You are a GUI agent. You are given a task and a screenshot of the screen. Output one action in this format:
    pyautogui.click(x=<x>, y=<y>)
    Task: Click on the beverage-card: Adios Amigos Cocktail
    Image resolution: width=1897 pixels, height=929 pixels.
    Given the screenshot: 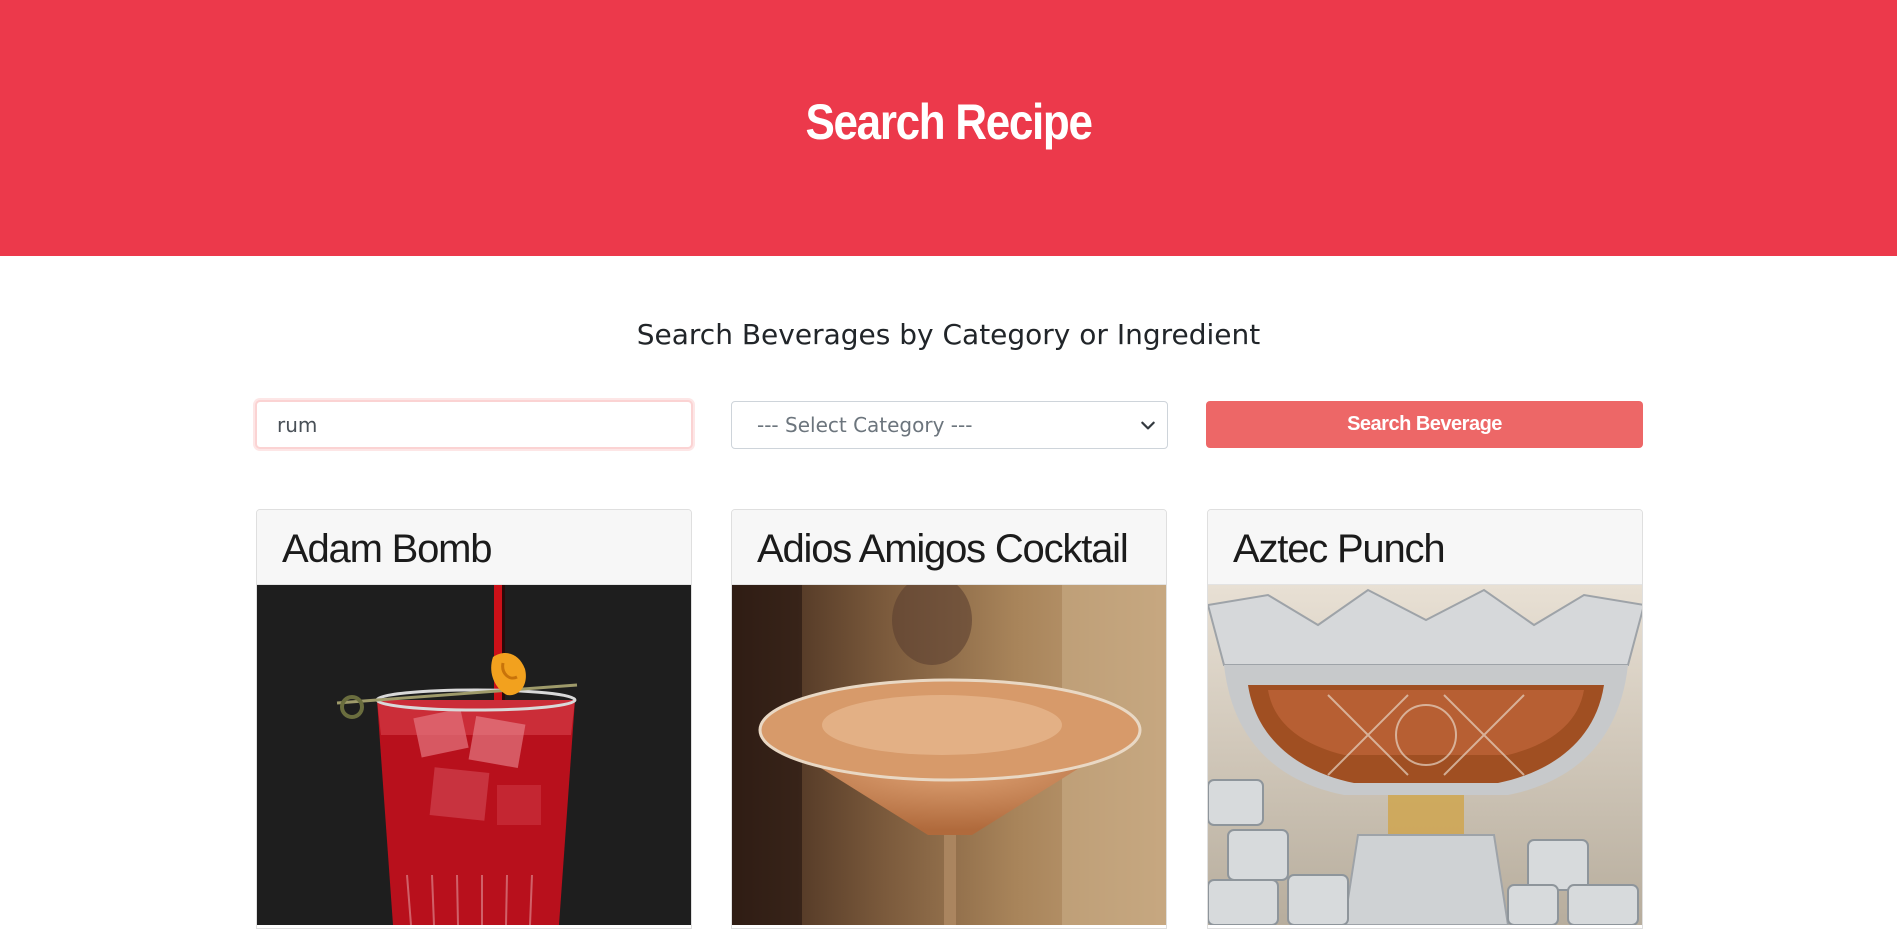 What is the action you would take?
    pyautogui.click(x=949, y=719)
    